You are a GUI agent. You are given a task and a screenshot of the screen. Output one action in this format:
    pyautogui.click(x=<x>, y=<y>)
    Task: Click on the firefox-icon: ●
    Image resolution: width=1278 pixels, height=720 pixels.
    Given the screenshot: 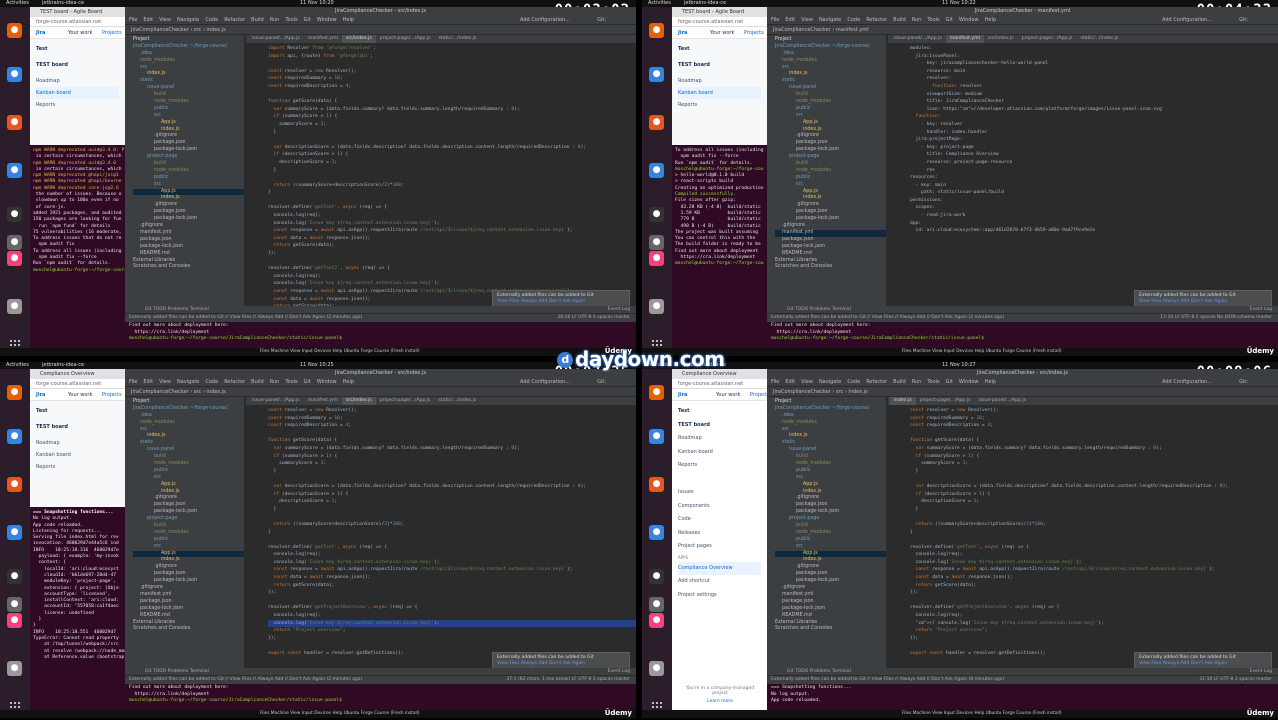 What is the action you would take?
    pyautogui.click(x=656, y=30)
    